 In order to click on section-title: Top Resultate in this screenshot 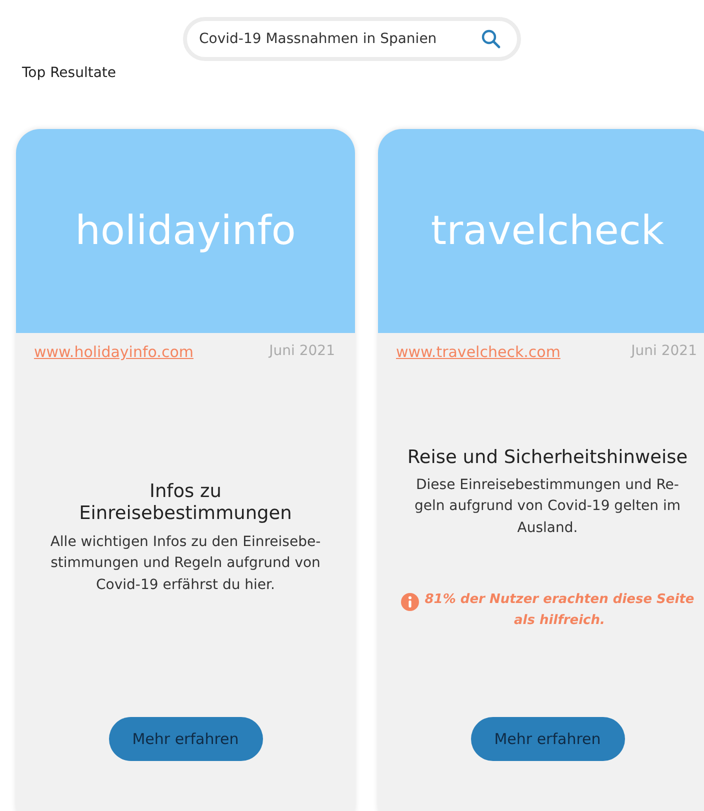, I will do `click(69, 73)`.